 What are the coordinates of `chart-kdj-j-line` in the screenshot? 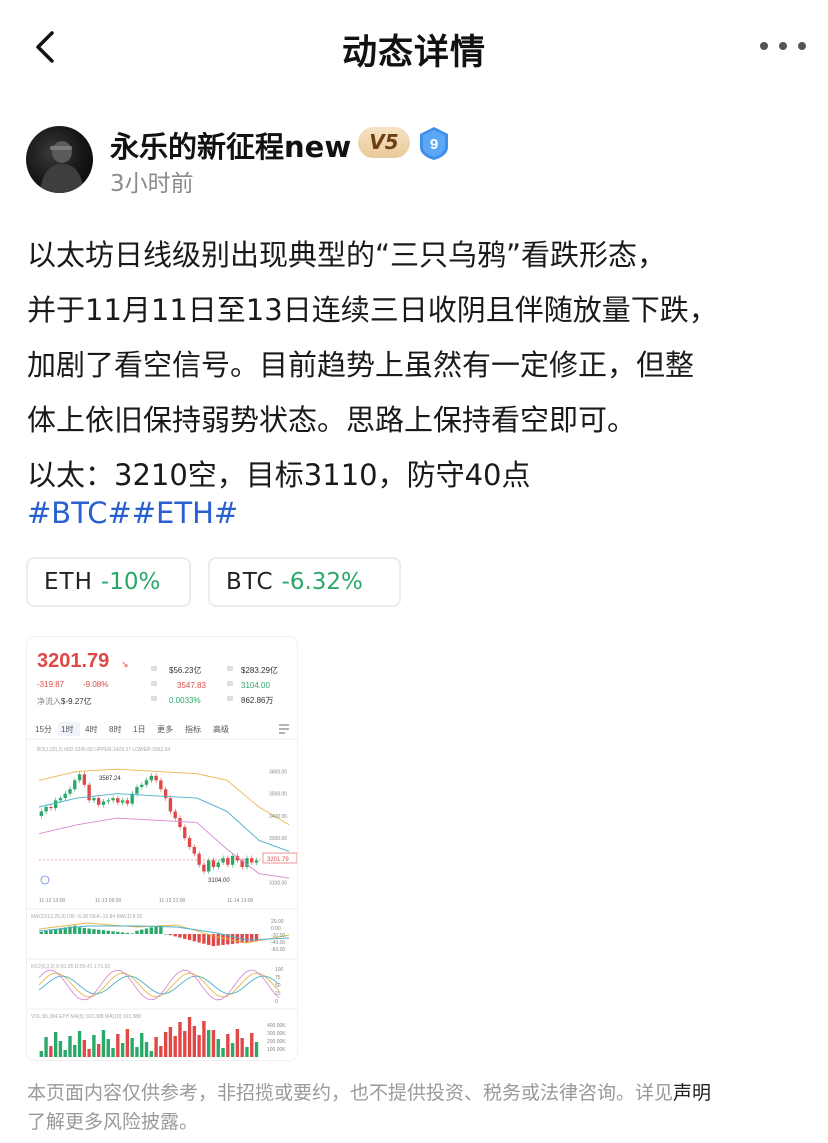 It's located at (159, 985).